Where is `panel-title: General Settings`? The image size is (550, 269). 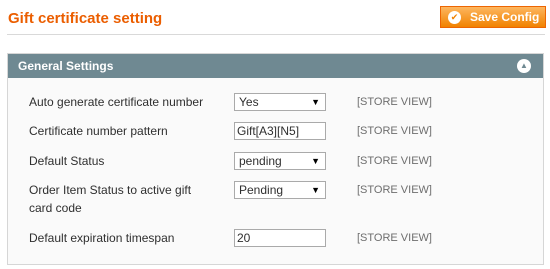 panel-title: General Settings is located at coordinates (66, 66).